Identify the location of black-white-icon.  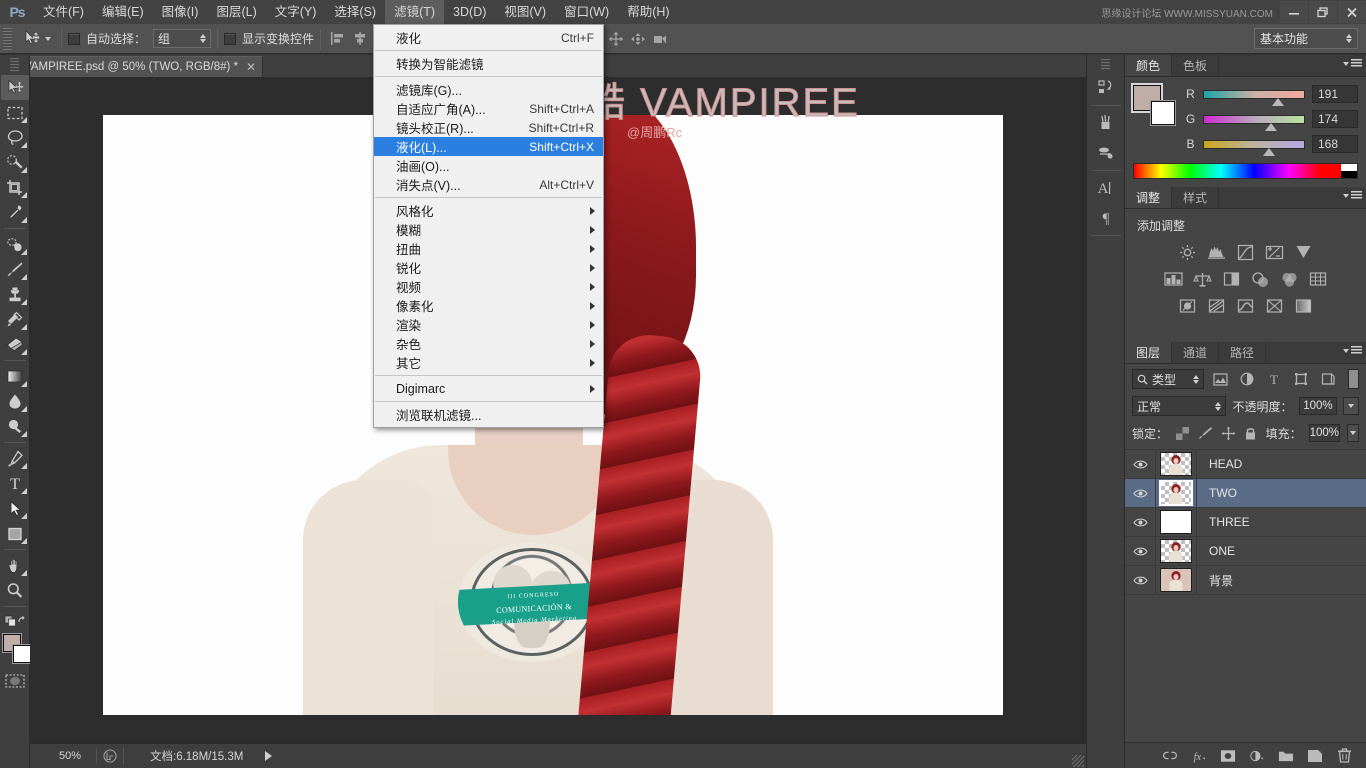
(1231, 279).